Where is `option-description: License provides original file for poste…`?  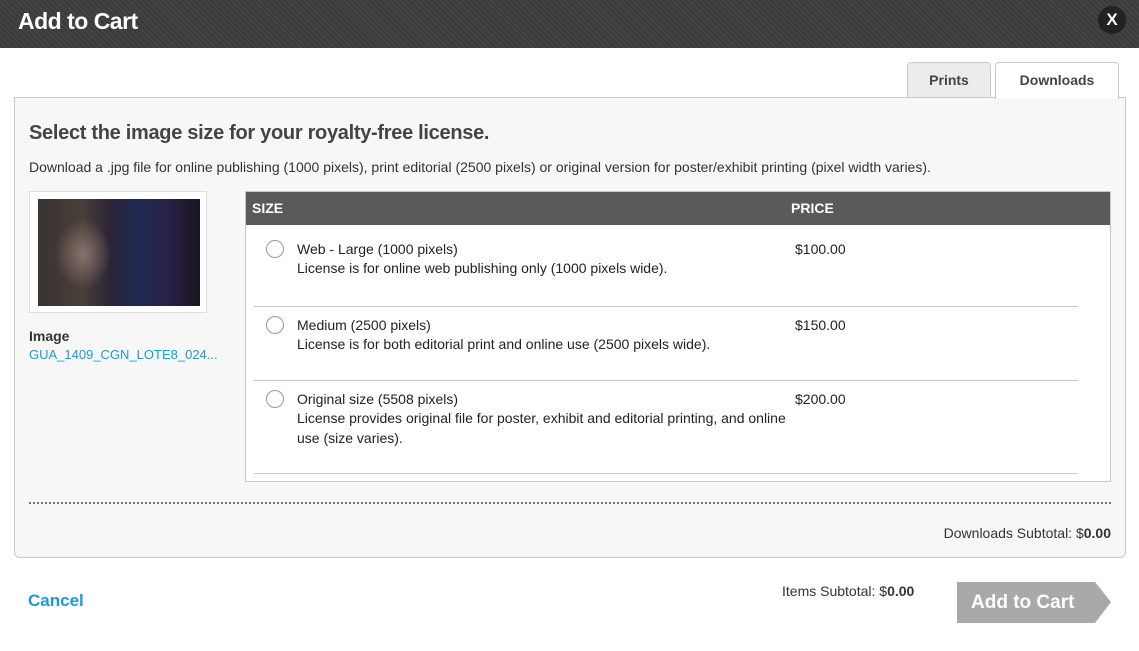
option-description: License provides original file for poste… is located at coordinates (541, 428).